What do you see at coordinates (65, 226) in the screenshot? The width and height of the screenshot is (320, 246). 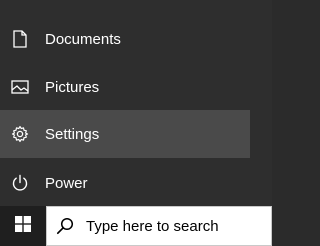 I see `search-icon` at bounding box center [65, 226].